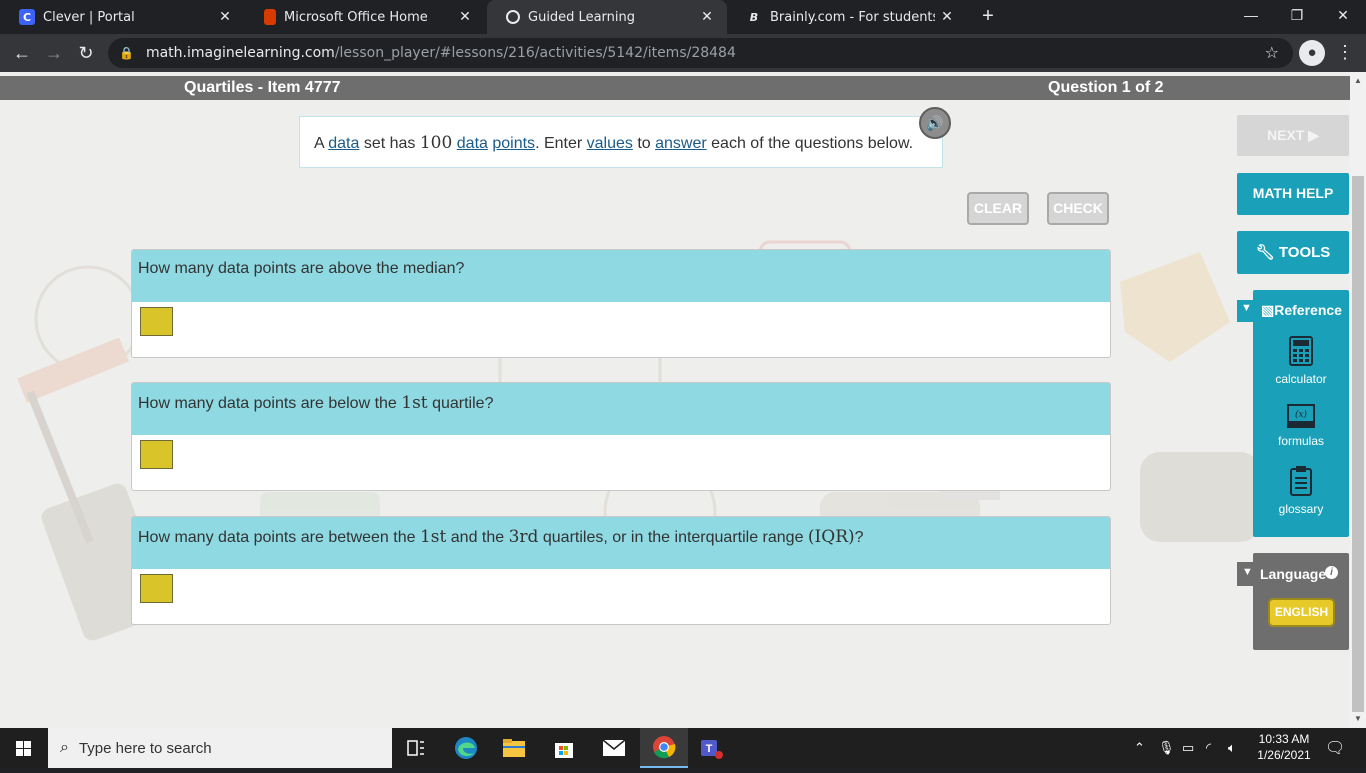 This screenshot has width=1366, height=773. What do you see at coordinates (1284, 739) in the screenshot?
I see `clock-time: 10:33 AM` at bounding box center [1284, 739].